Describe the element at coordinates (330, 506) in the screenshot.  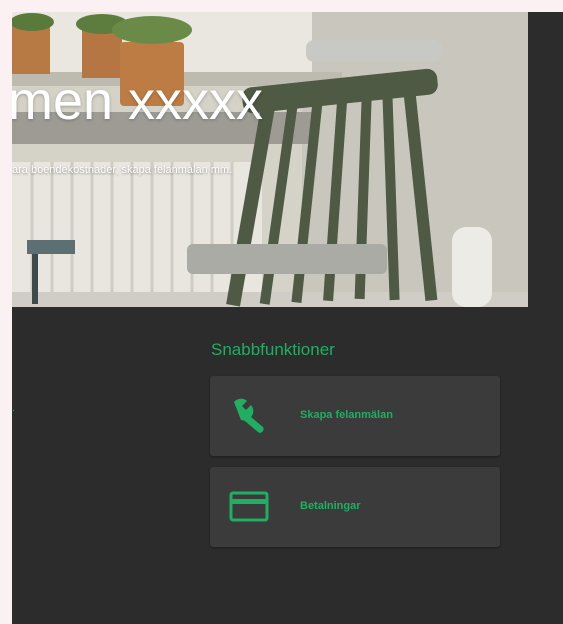
I see `payments-label: Betalningar` at that location.